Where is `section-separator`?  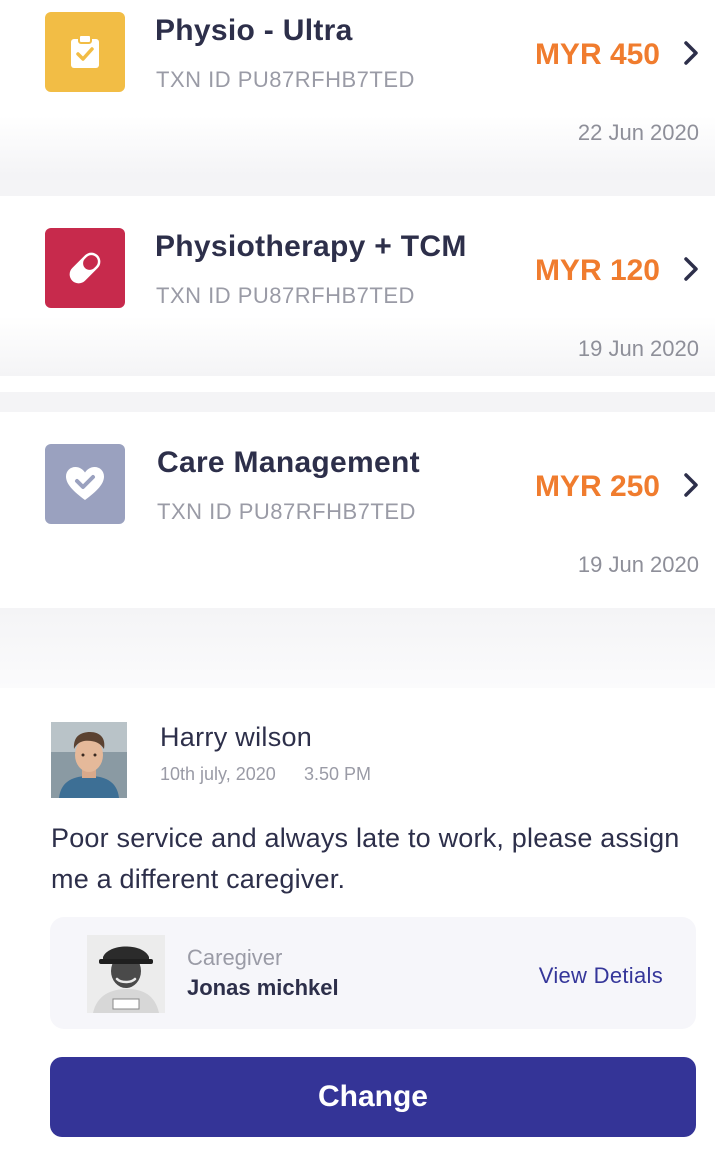
section-separator is located at coordinates (357, 648).